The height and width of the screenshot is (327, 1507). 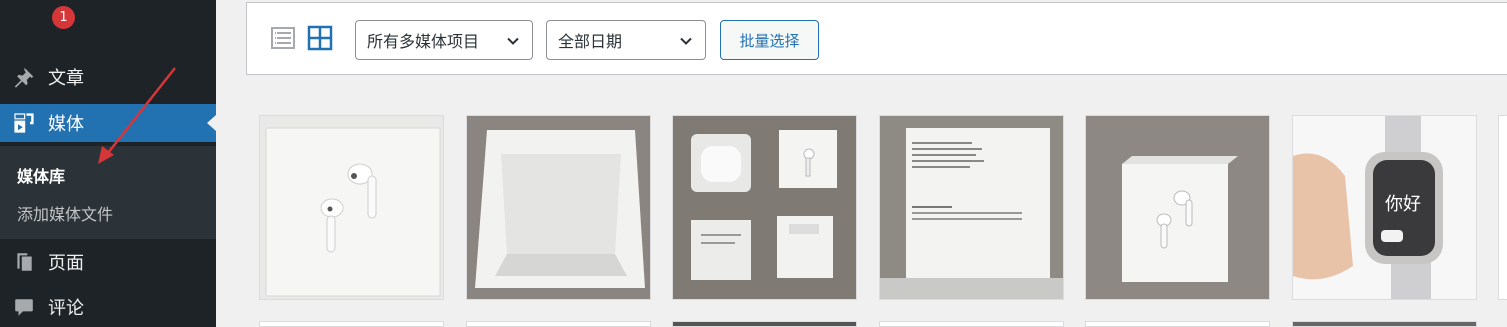 I want to click on sidebar-item-pages: 页面, so click(x=108, y=262).